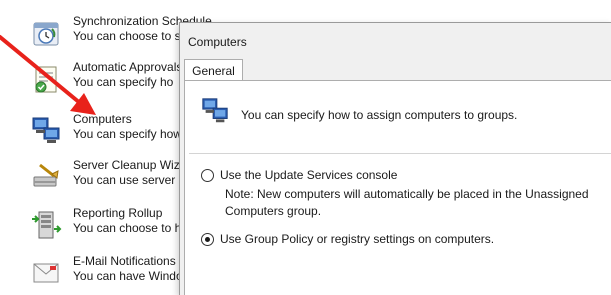 The image size is (611, 295). I want to click on tab-general: General, so click(213, 70).